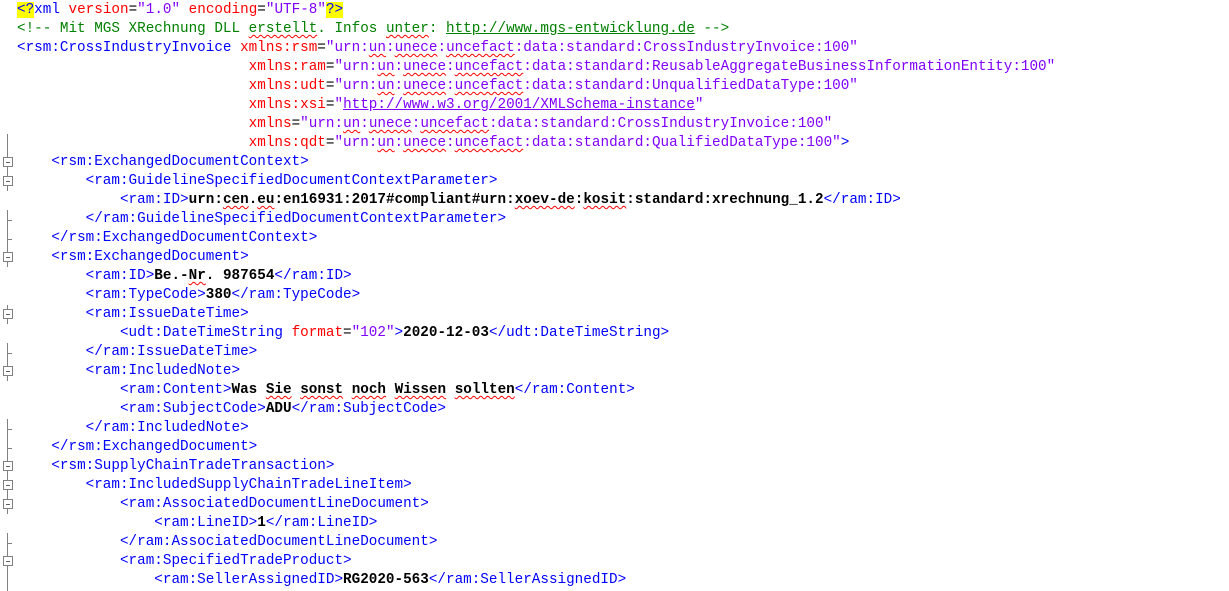 The width and height of the screenshot is (1229, 591). What do you see at coordinates (145, 295) in the screenshot?
I see `code-token: <ram:TypeCode>` at bounding box center [145, 295].